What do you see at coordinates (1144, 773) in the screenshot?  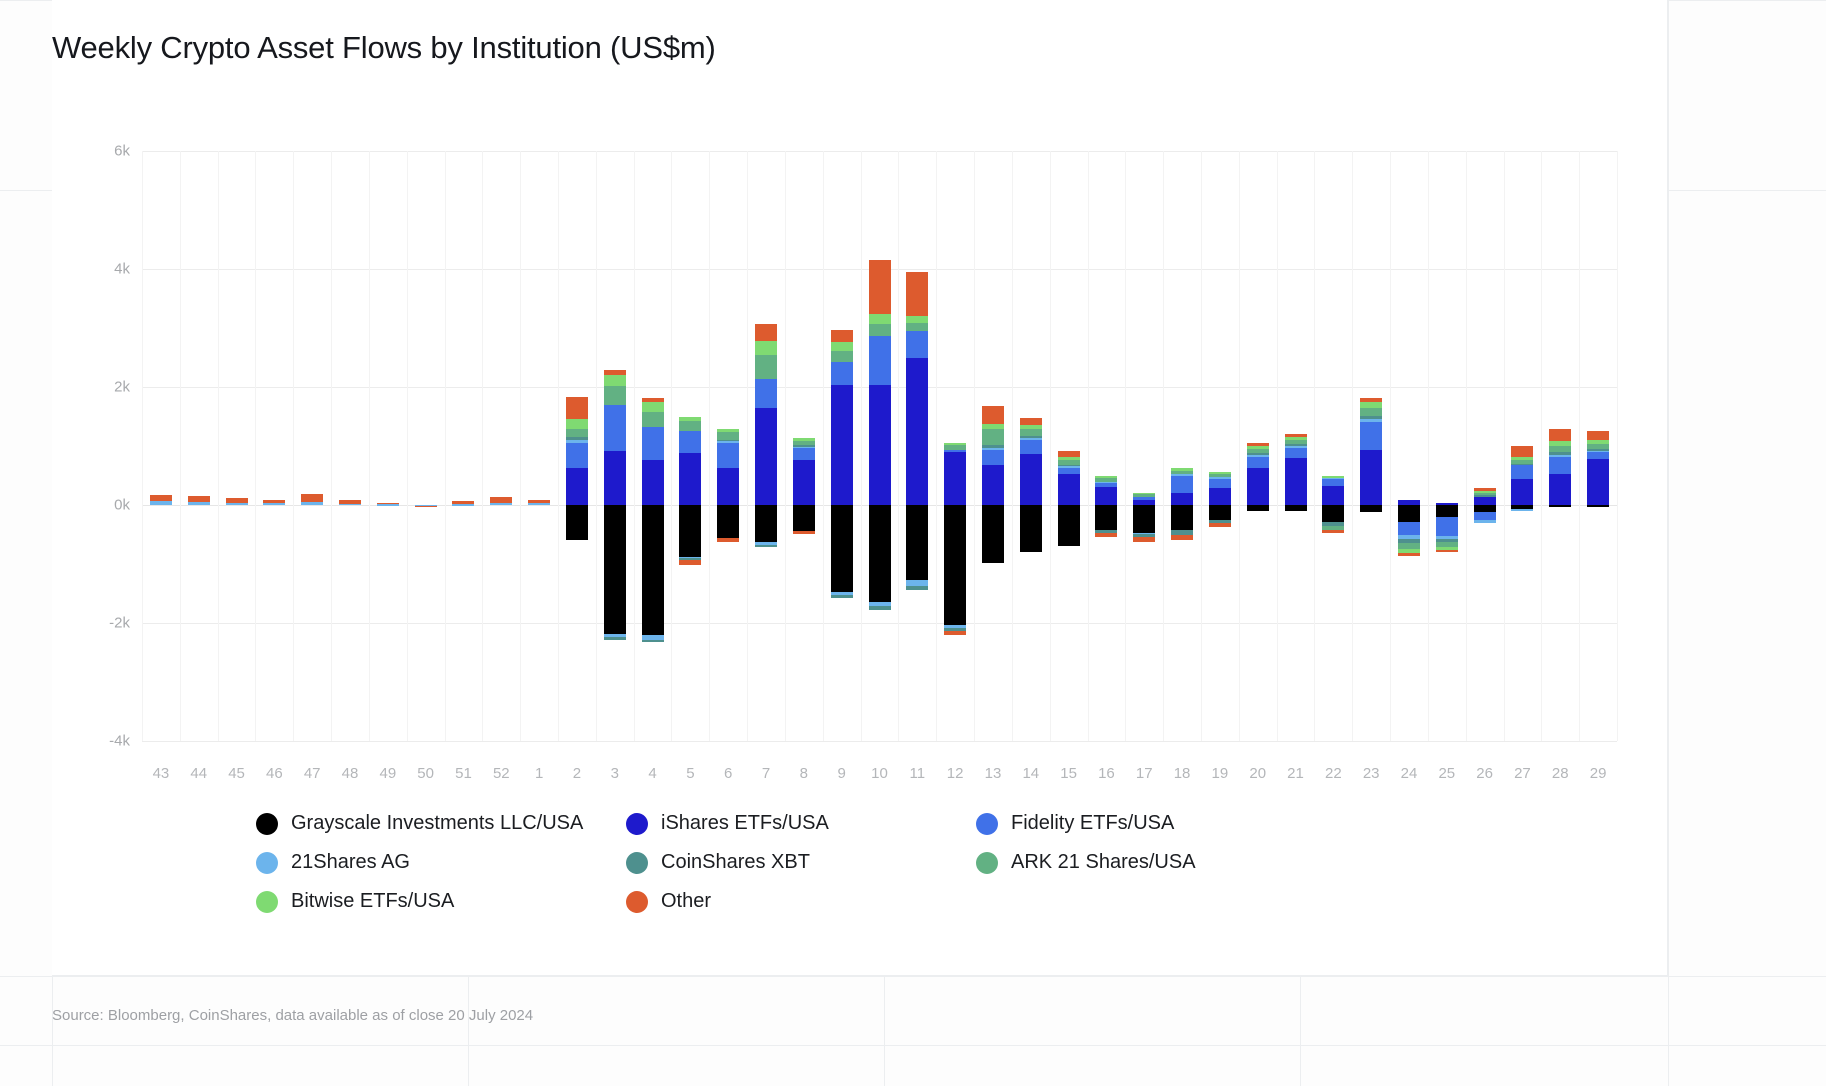 I see `x-axis-tick-label: 17` at bounding box center [1144, 773].